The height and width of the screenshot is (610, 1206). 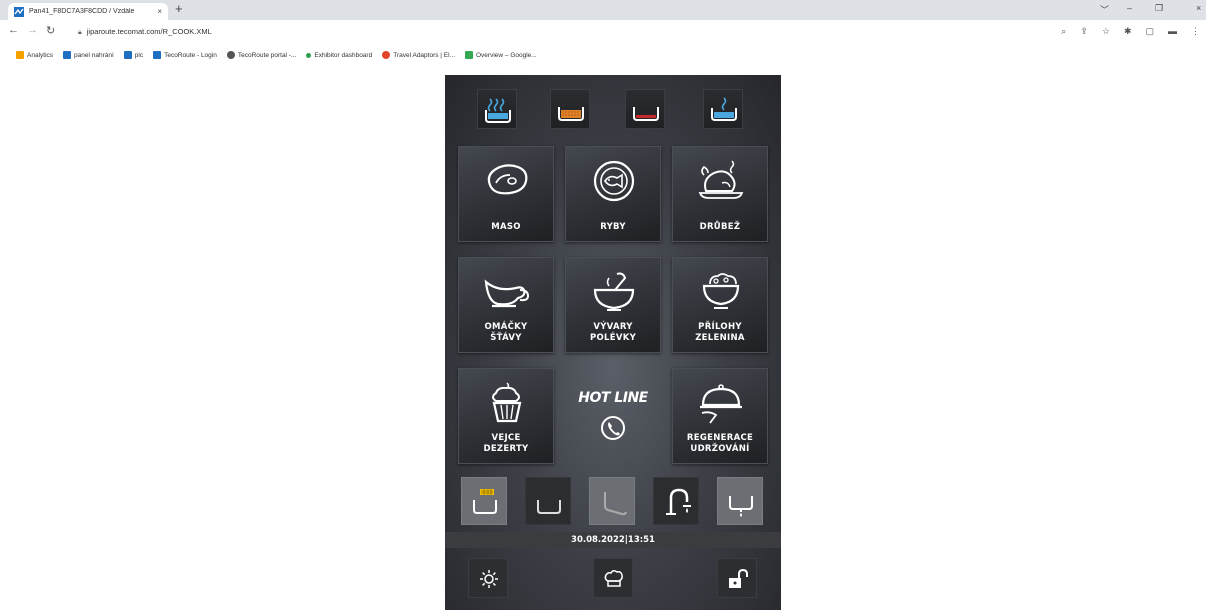 What do you see at coordinates (1104, 9) in the screenshot?
I see `tab-search-icon: ﹀` at bounding box center [1104, 9].